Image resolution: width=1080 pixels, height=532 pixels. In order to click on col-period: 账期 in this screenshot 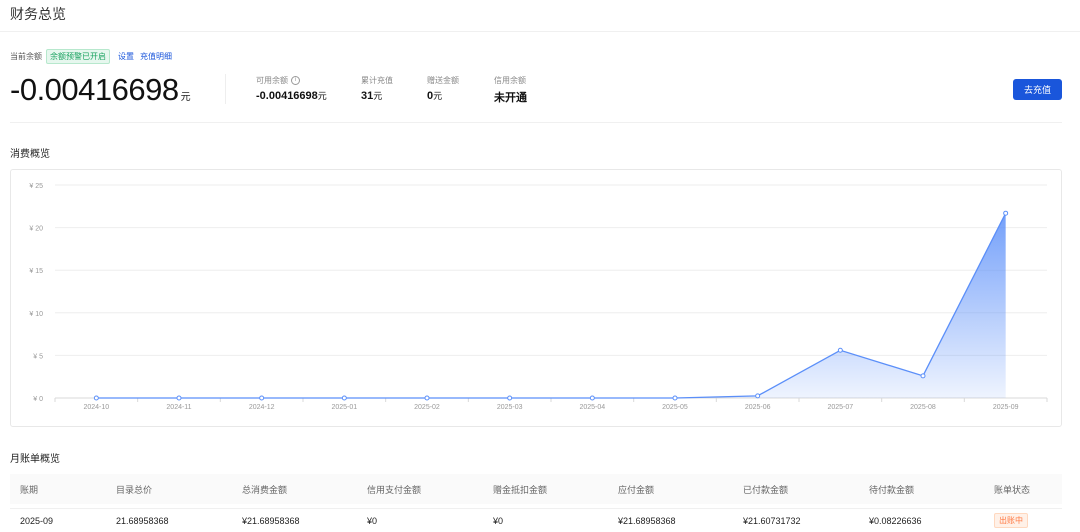, I will do `click(29, 489)`.